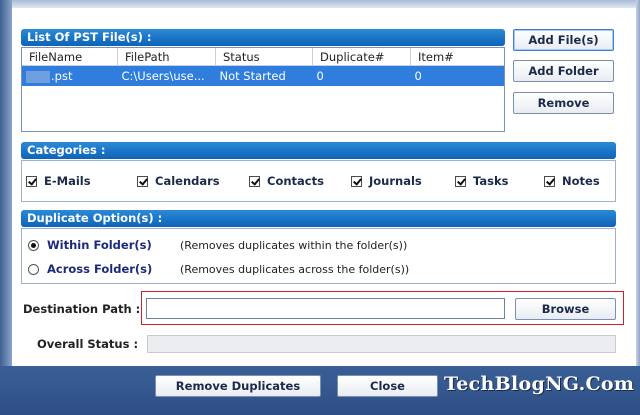 The width and height of the screenshot is (640, 415). What do you see at coordinates (33, 269) in the screenshot?
I see `radio-unselected-icon` at bounding box center [33, 269].